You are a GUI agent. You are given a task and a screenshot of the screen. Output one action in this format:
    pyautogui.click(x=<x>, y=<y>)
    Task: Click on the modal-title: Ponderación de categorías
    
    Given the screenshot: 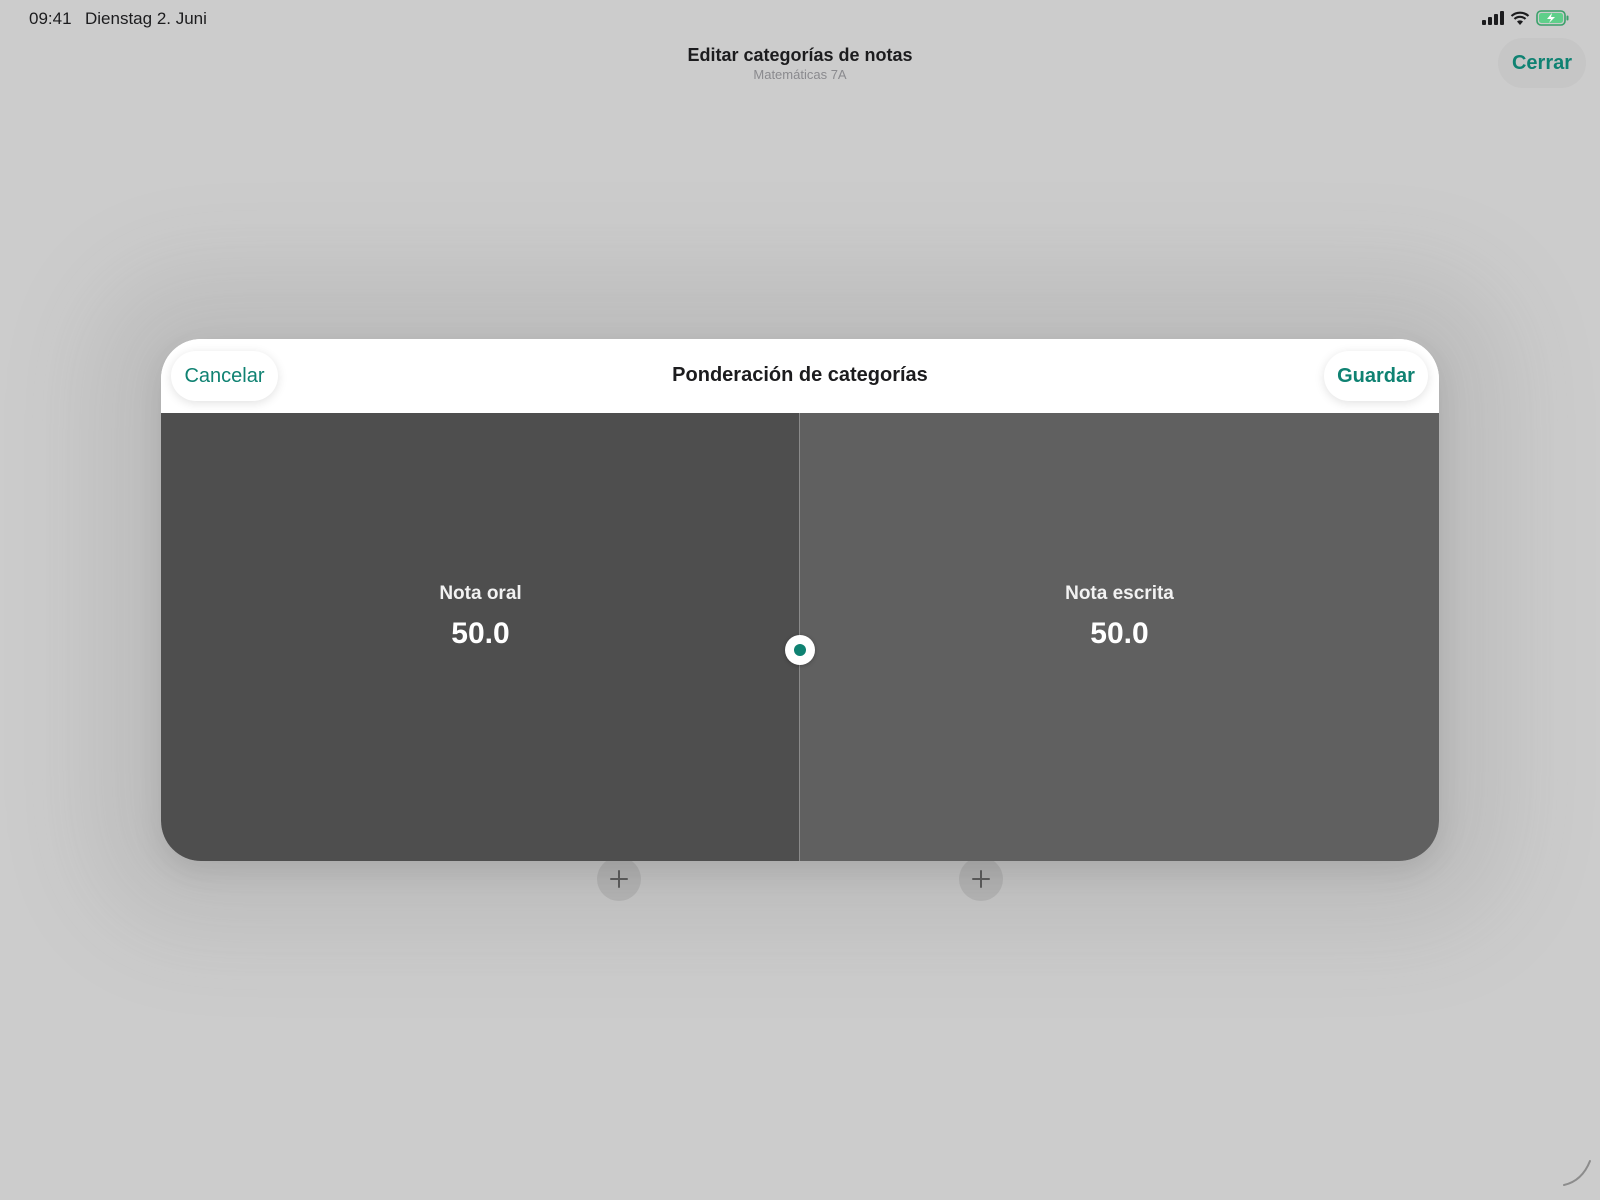 What is the action you would take?
    pyautogui.click(x=800, y=375)
    